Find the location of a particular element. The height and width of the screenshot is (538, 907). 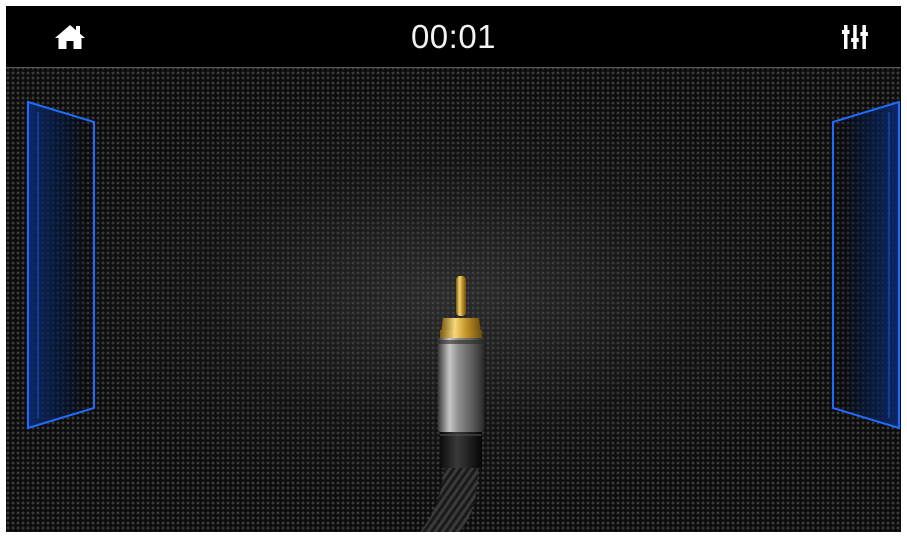

next-panel is located at coordinates (866, 265).